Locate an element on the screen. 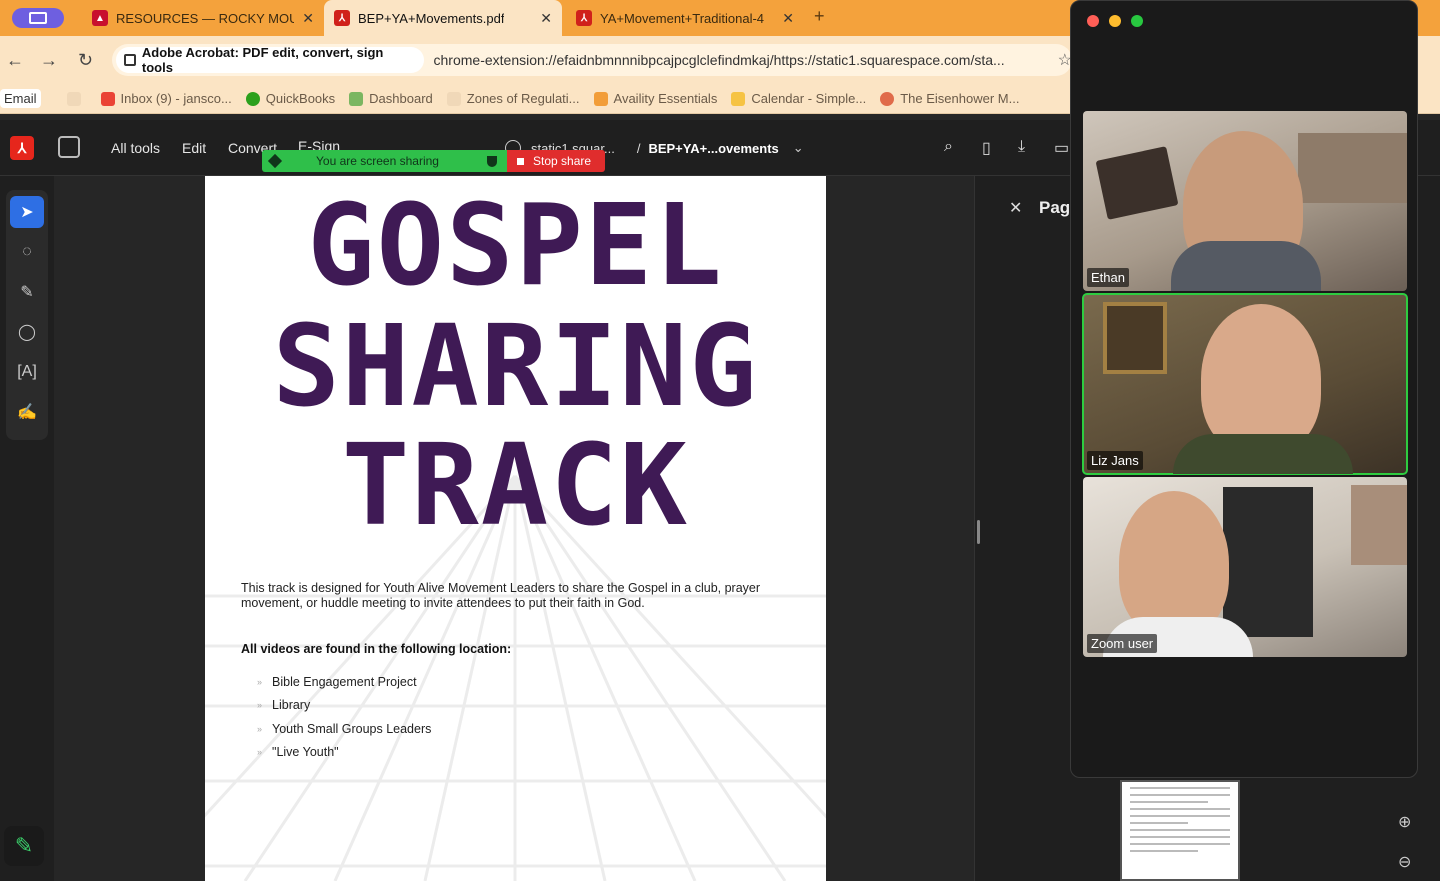 This screenshot has height=881, width=1440. tab-resources: ▲ RESOURCES — ROCKY MOUN ✕ is located at coordinates (203, 18).